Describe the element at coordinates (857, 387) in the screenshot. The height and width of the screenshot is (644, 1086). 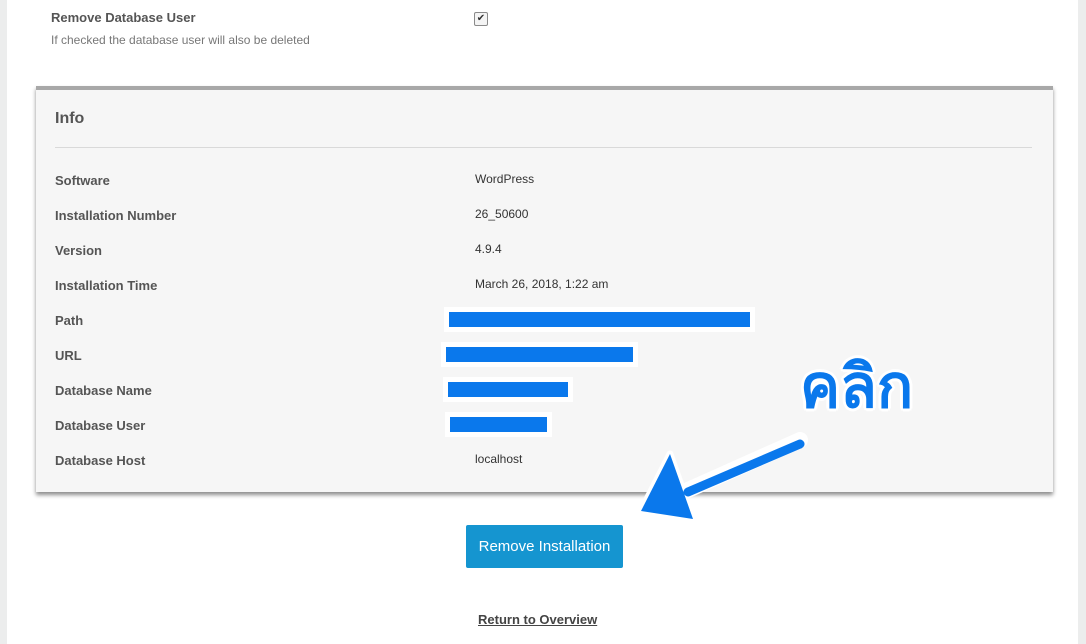
I see `annotation-label: คลิก` at that location.